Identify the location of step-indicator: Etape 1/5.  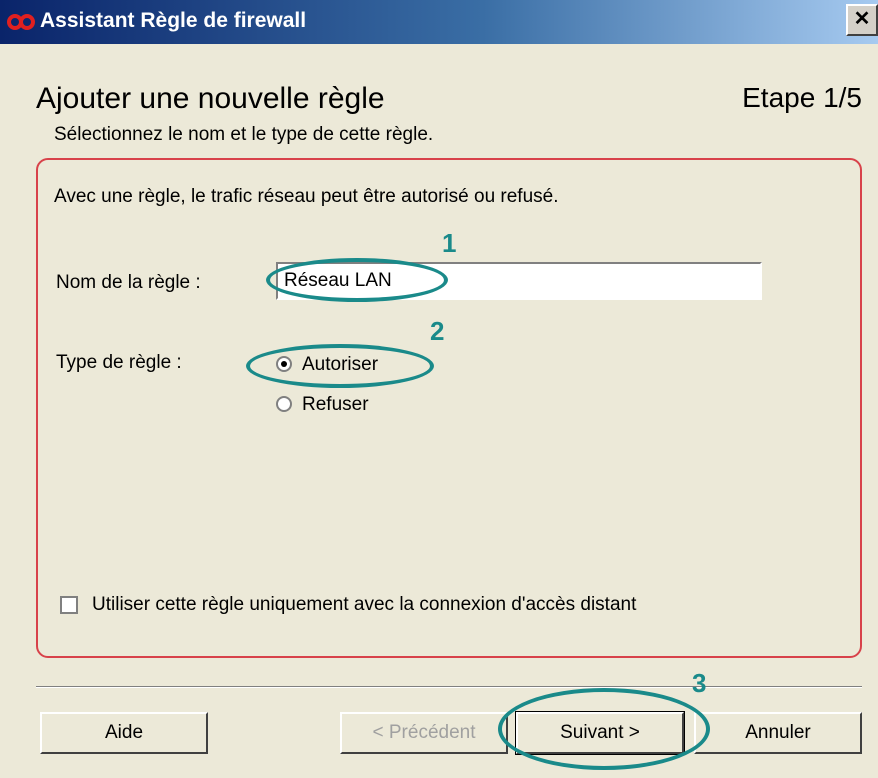
(802, 97).